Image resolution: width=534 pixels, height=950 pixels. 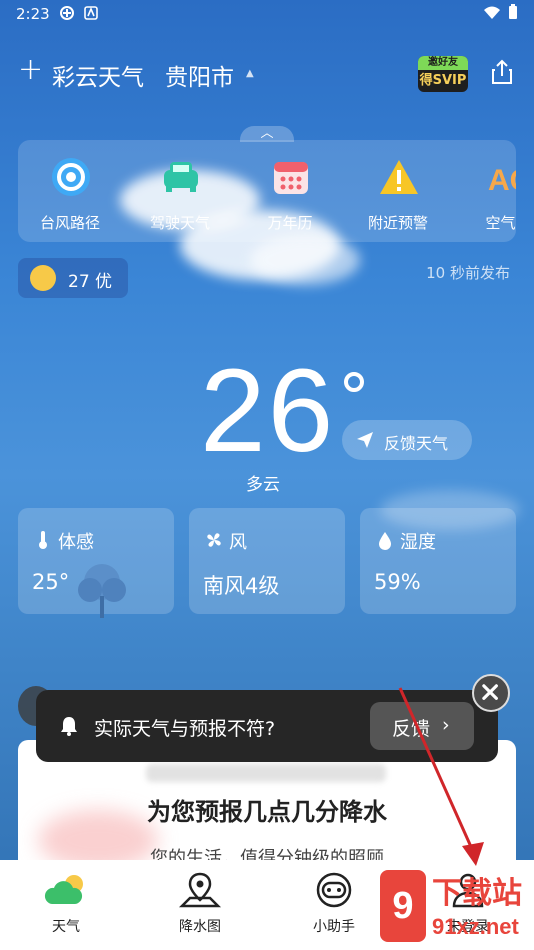 I want to click on tool-calendar: 万年历, so click(x=290, y=191).